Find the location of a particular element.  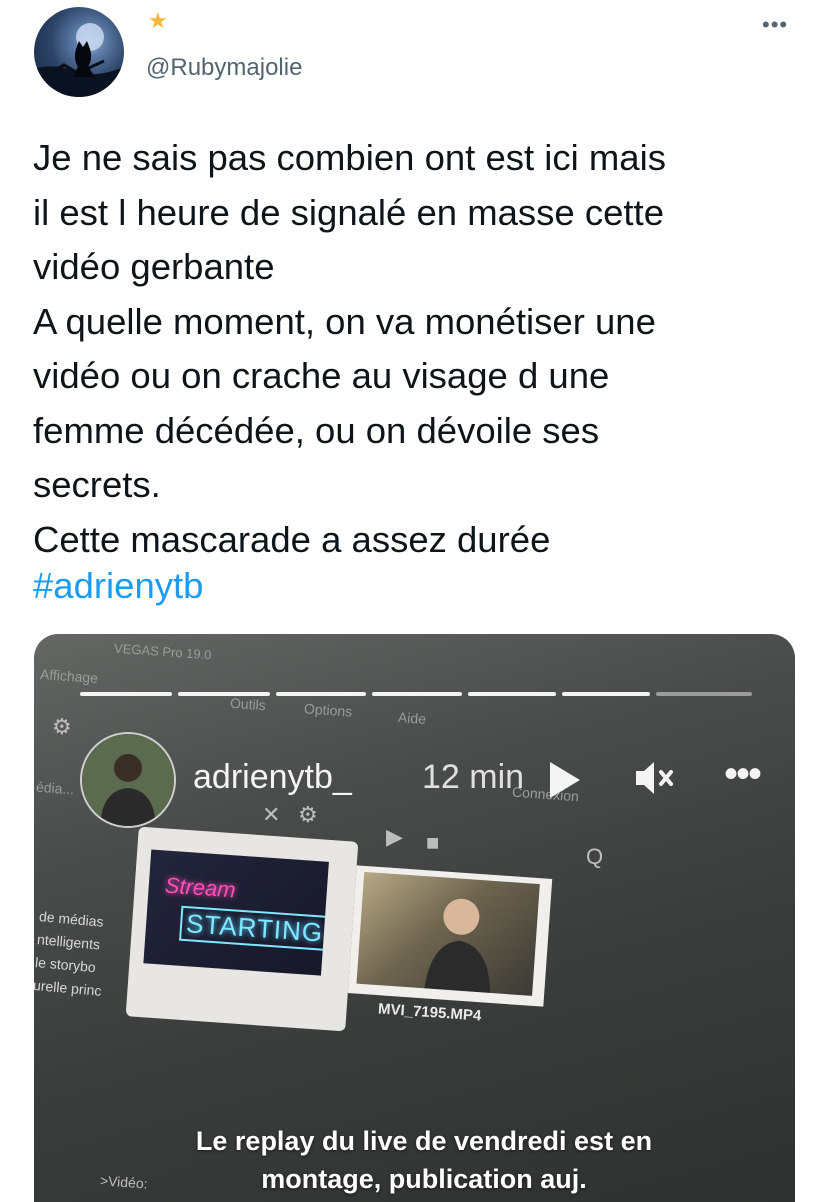

person-video-frame is located at coordinates (457, 945).